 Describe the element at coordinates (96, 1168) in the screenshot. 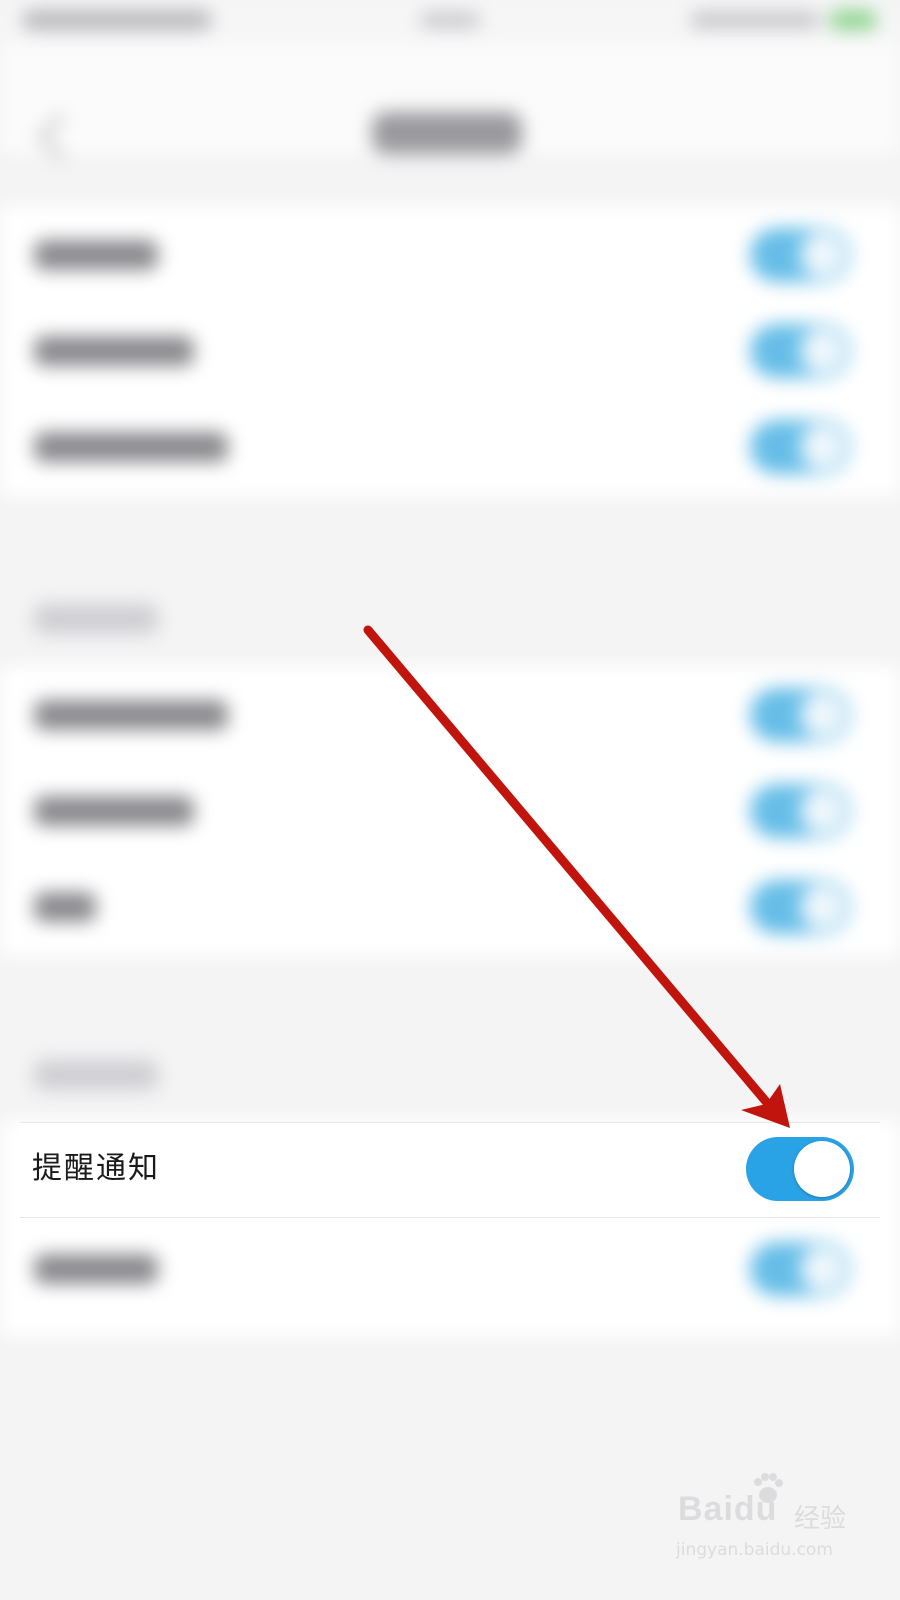

I see `reminder-notification-label: 提醒通知` at that location.